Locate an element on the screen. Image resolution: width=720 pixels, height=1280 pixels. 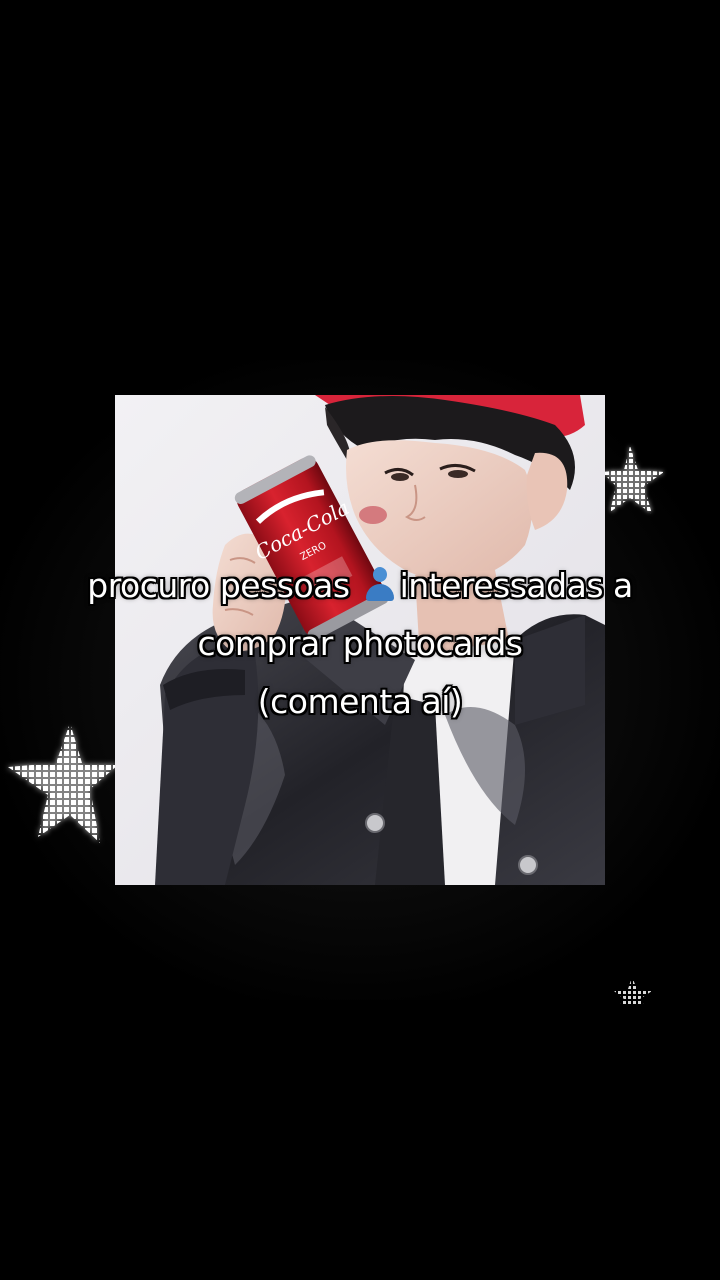
caption-line-3: (comenta aí) is located at coordinates (360, 701).